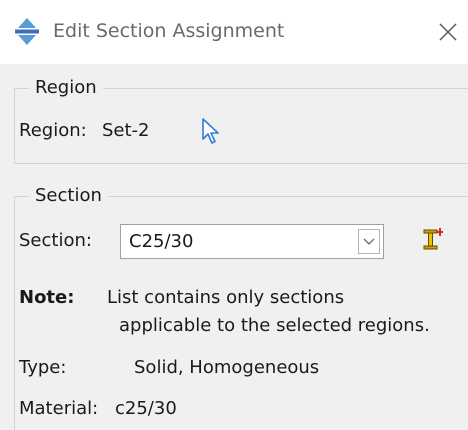 This screenshot has width=468, height=430. I want to click on chevron-down-icon, so click(369, 241).